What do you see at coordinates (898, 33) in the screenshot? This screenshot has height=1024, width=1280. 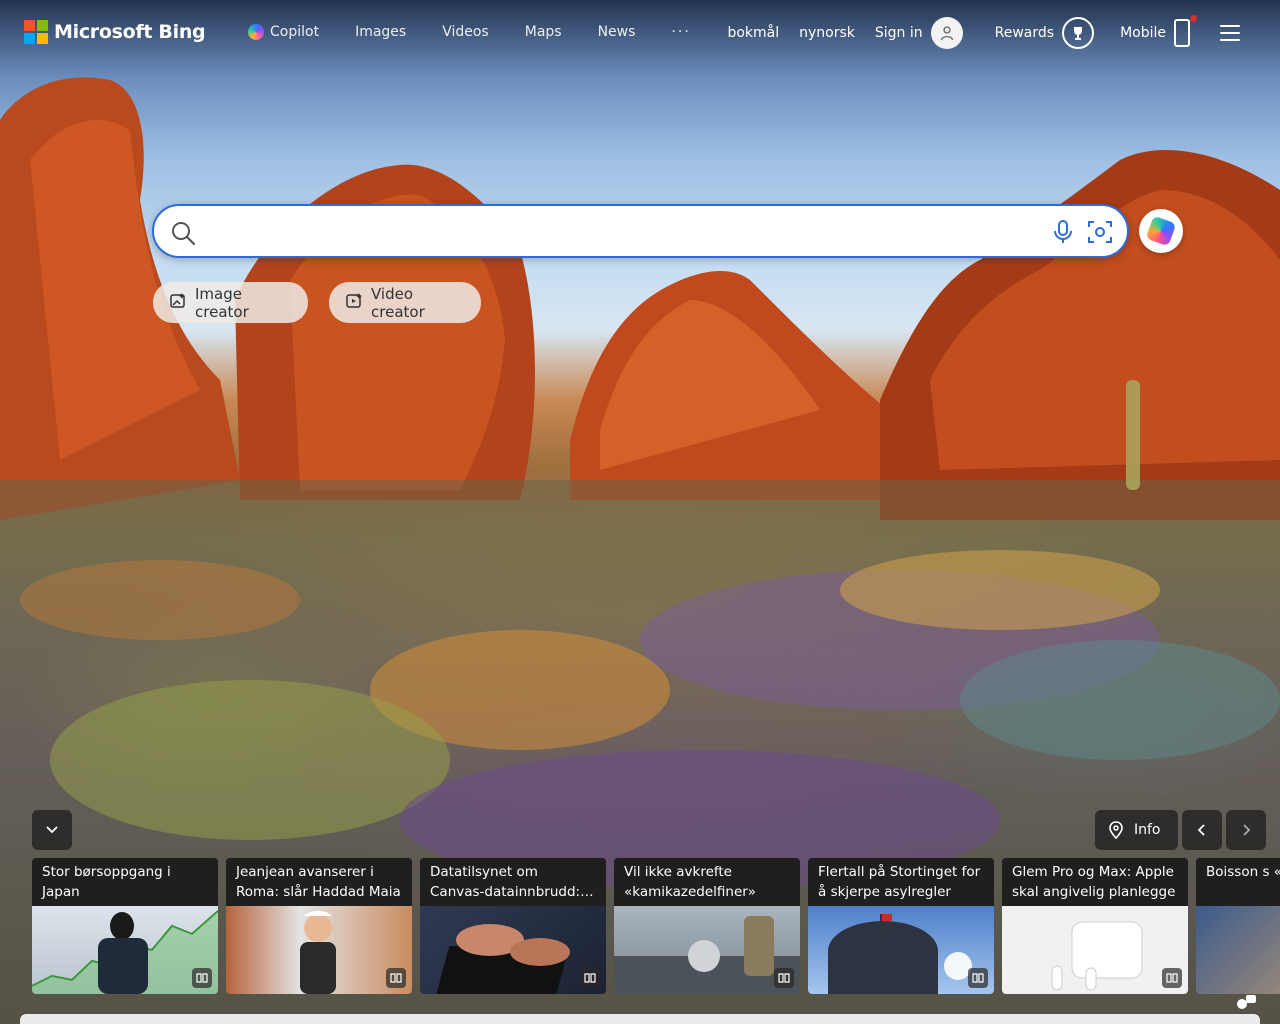 I see `sign-in-label: Sign in` at bounding box center [898, 33].